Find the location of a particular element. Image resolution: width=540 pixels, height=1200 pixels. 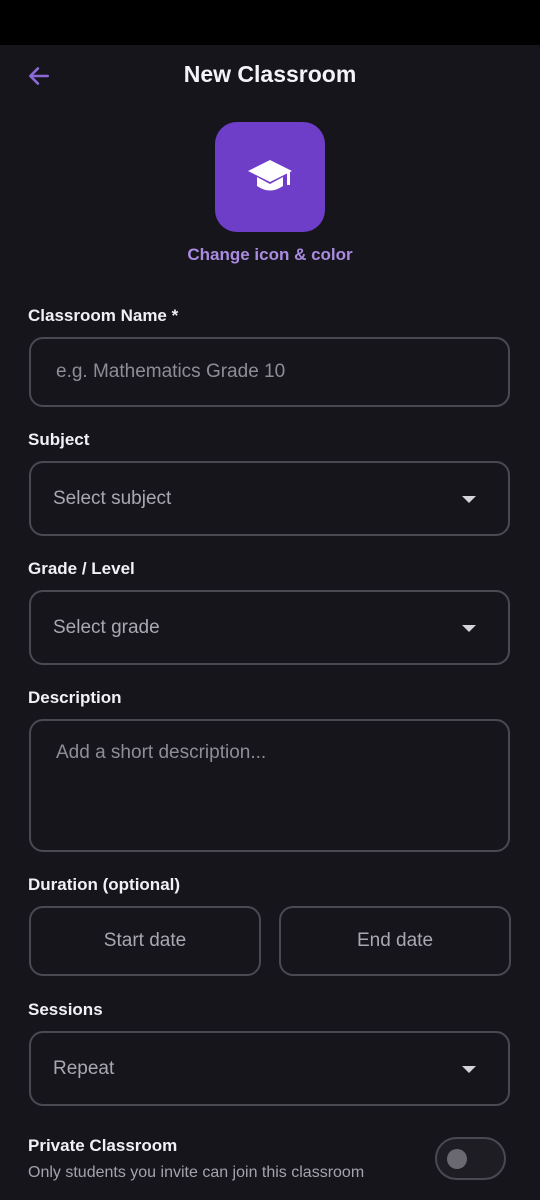

start-date-button: Start date is located at coordinates (145, 941).